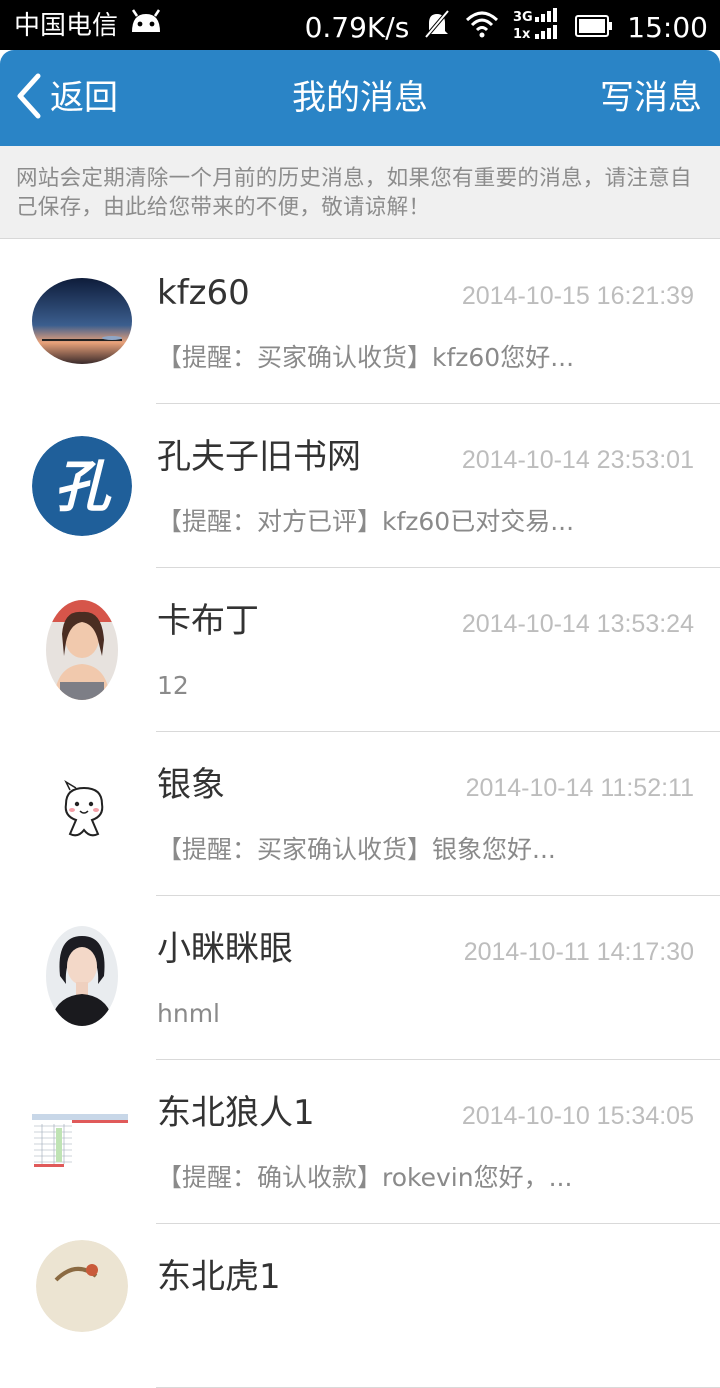 Image resolution: width=720 pixels, height=1388 pixels. Describe the element at coordinates (236, 1113) in the screenshot. I see `sender-name: 东北狼人1` at that location.